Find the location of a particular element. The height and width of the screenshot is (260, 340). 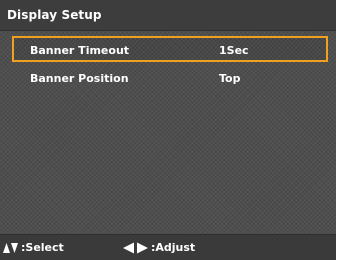

menu-item-label: Banner Timeout is located at coordinates (80, 50).